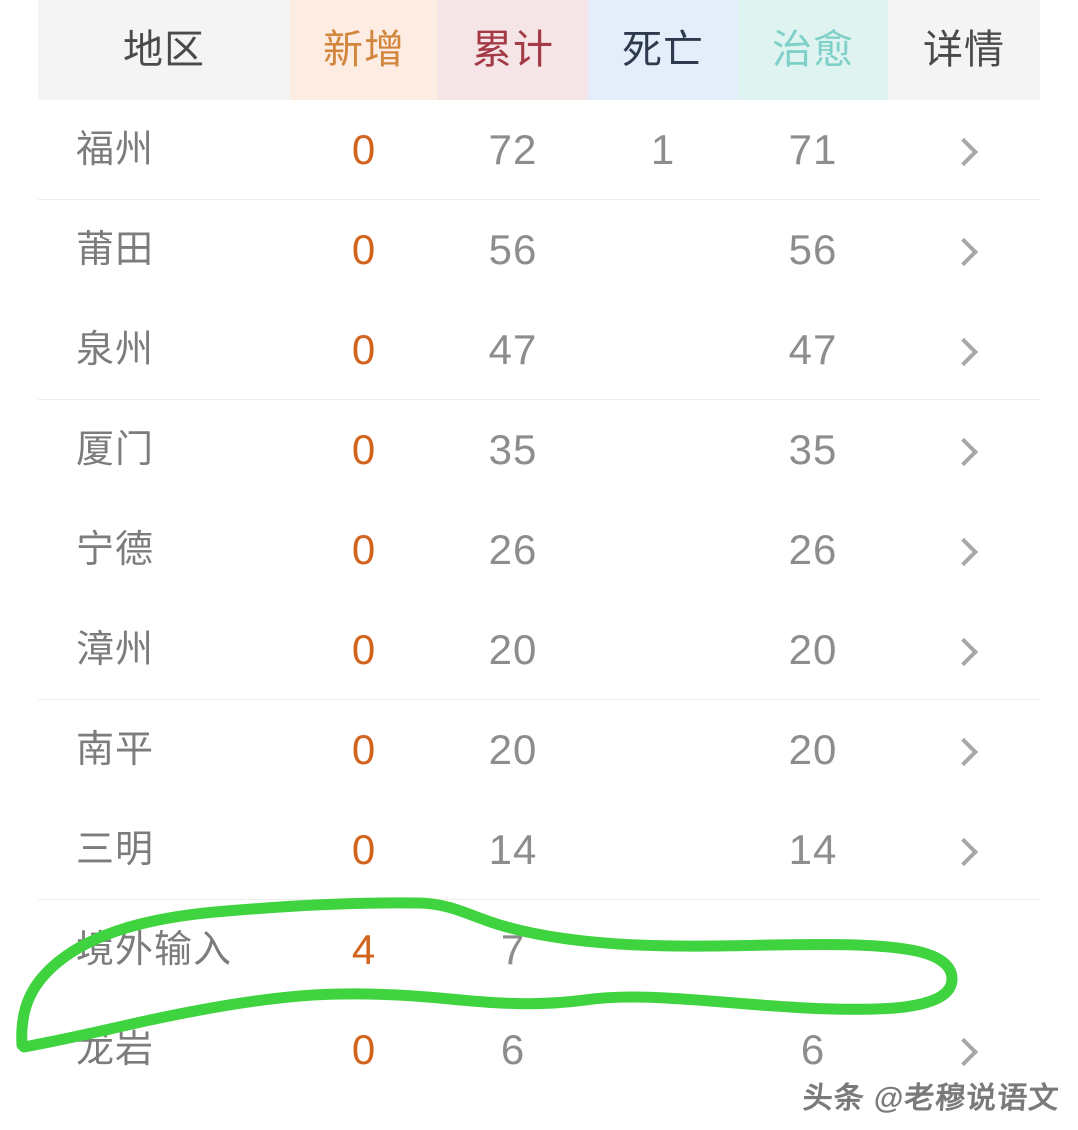  Describe the element at coordinates (813, 349) in the screenshot. I see `cell-cured: 47` at that location.